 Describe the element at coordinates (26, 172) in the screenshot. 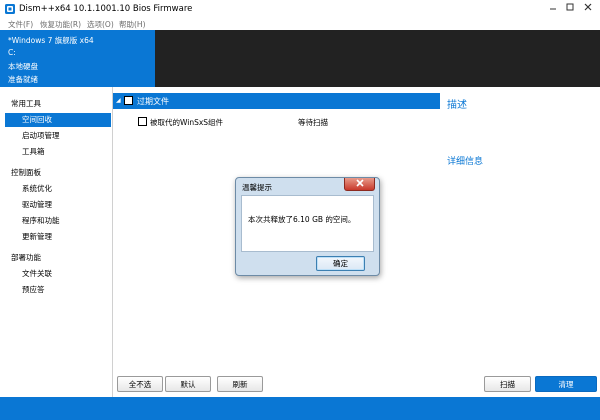

I see `sidebar-category-control-panel: 控制面板` at that location.